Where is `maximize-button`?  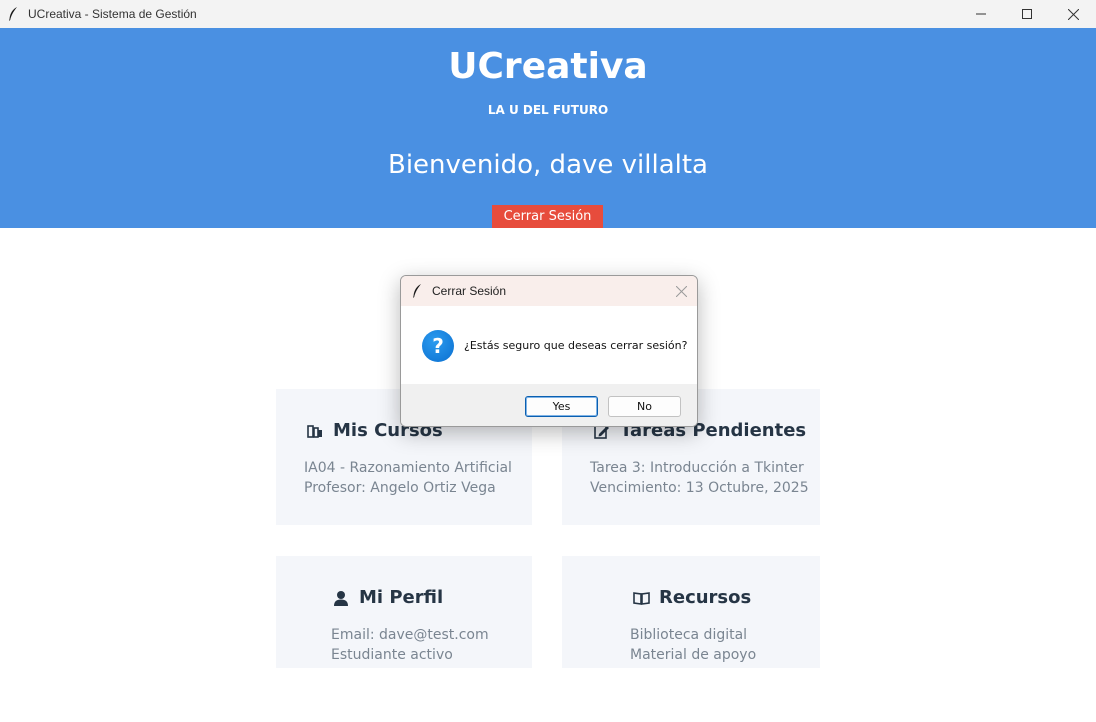
maximize-button is located at coordinates (1027, 14).